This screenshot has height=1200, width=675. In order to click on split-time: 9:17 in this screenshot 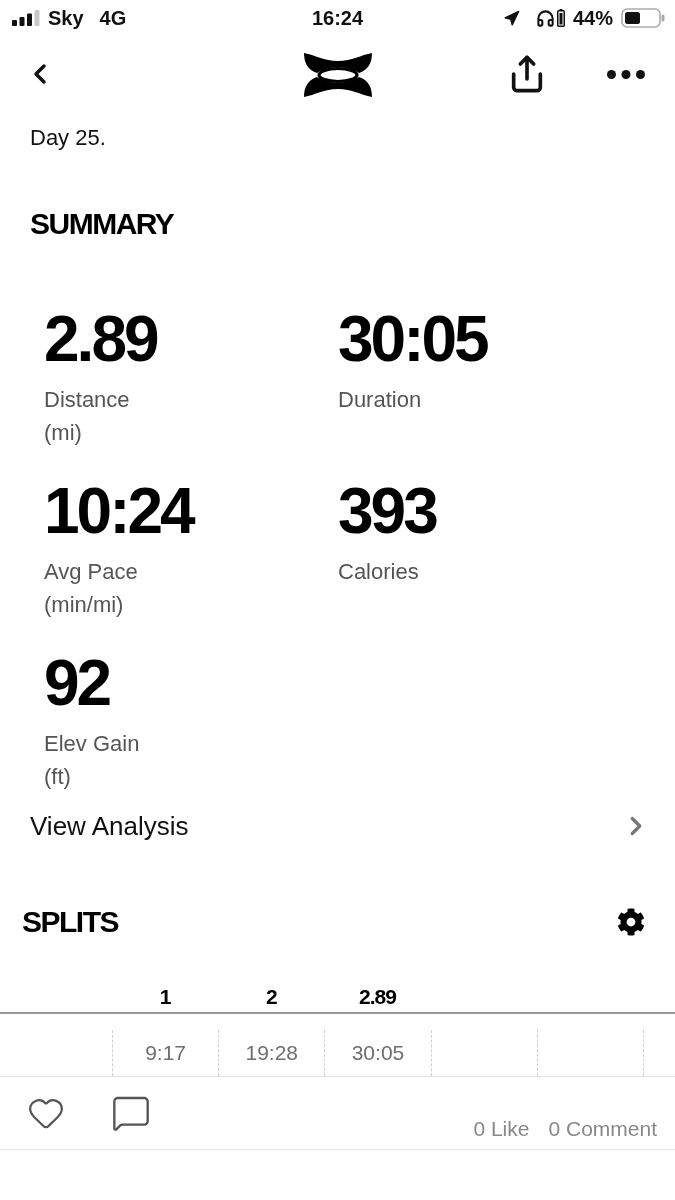, I will do `click(166, 1053)`.